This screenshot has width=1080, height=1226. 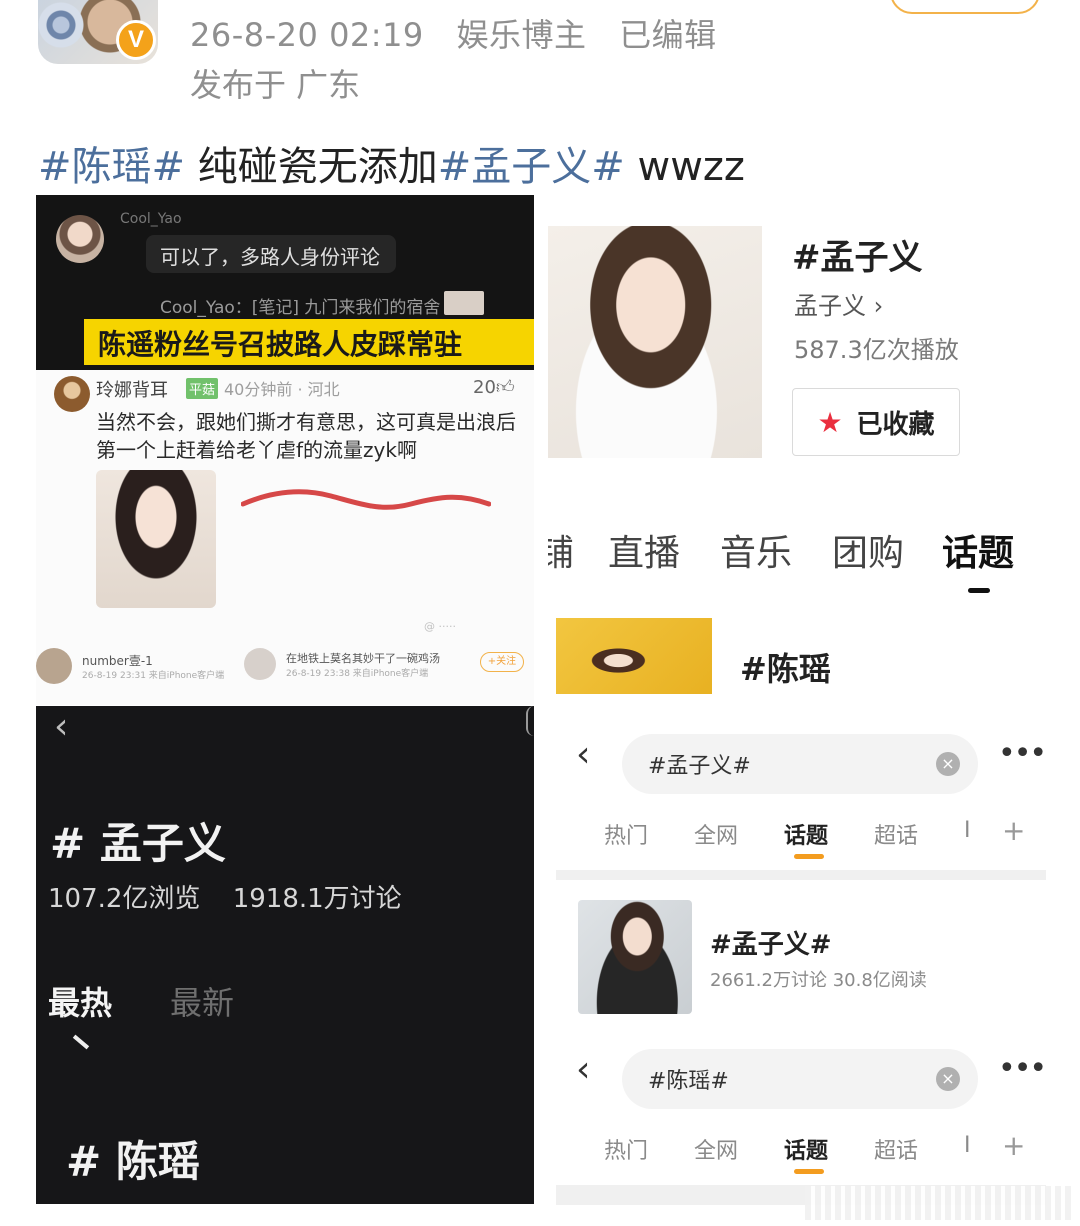 I want to click on post-body-text: wwzz, so click(x=684, y=167).